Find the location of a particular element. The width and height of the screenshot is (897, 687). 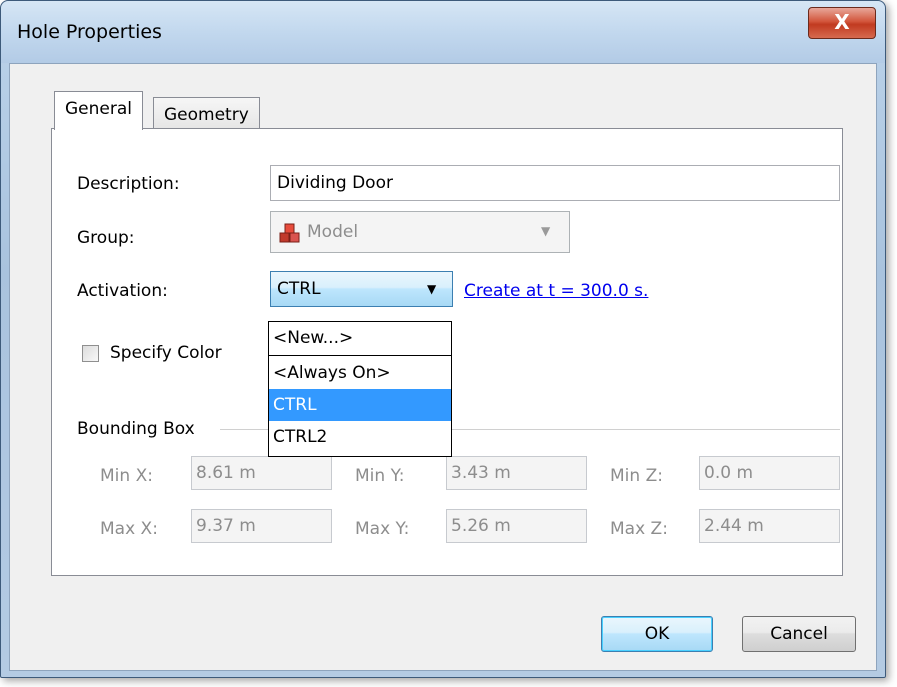

specify-color-label: Specify Color is located at coordinates (166, 353).